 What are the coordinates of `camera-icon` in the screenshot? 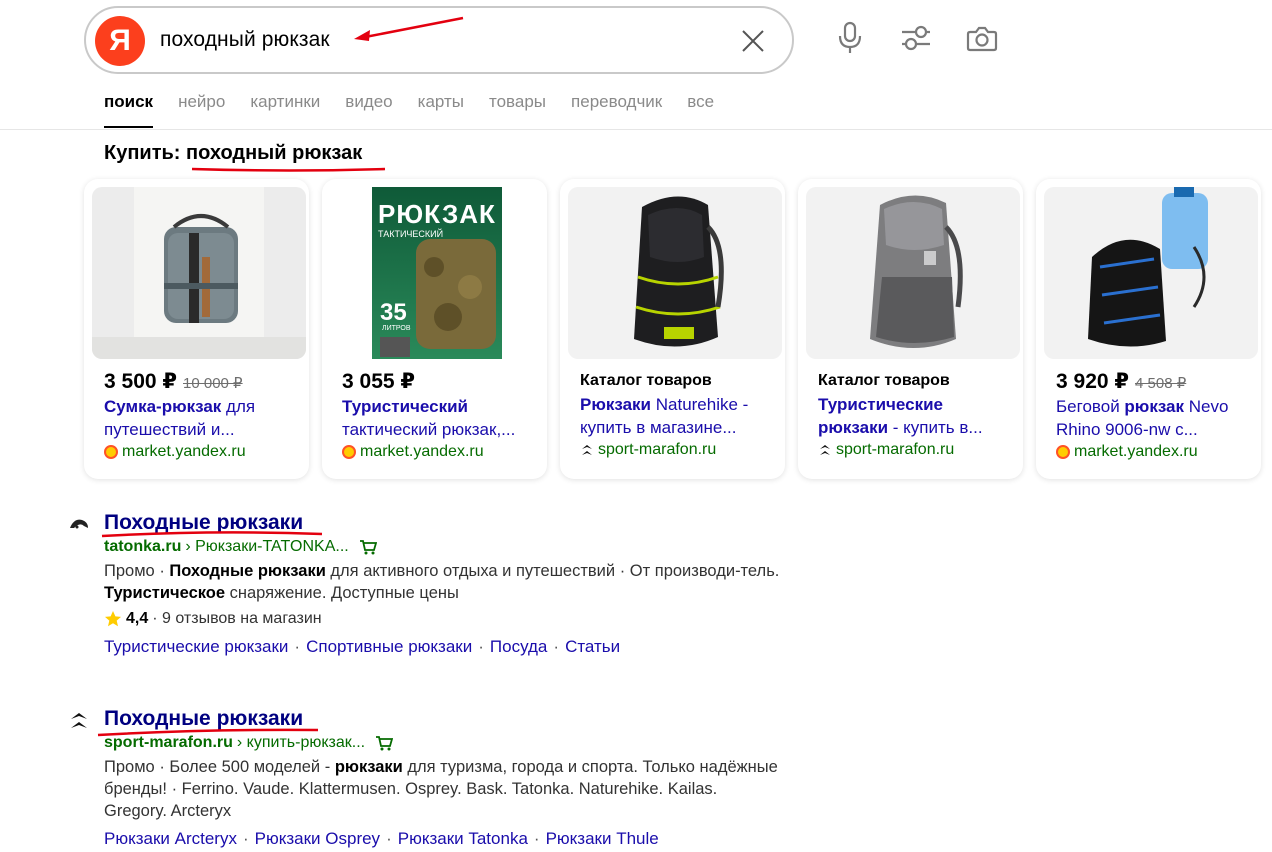 It's located at (982, 39).